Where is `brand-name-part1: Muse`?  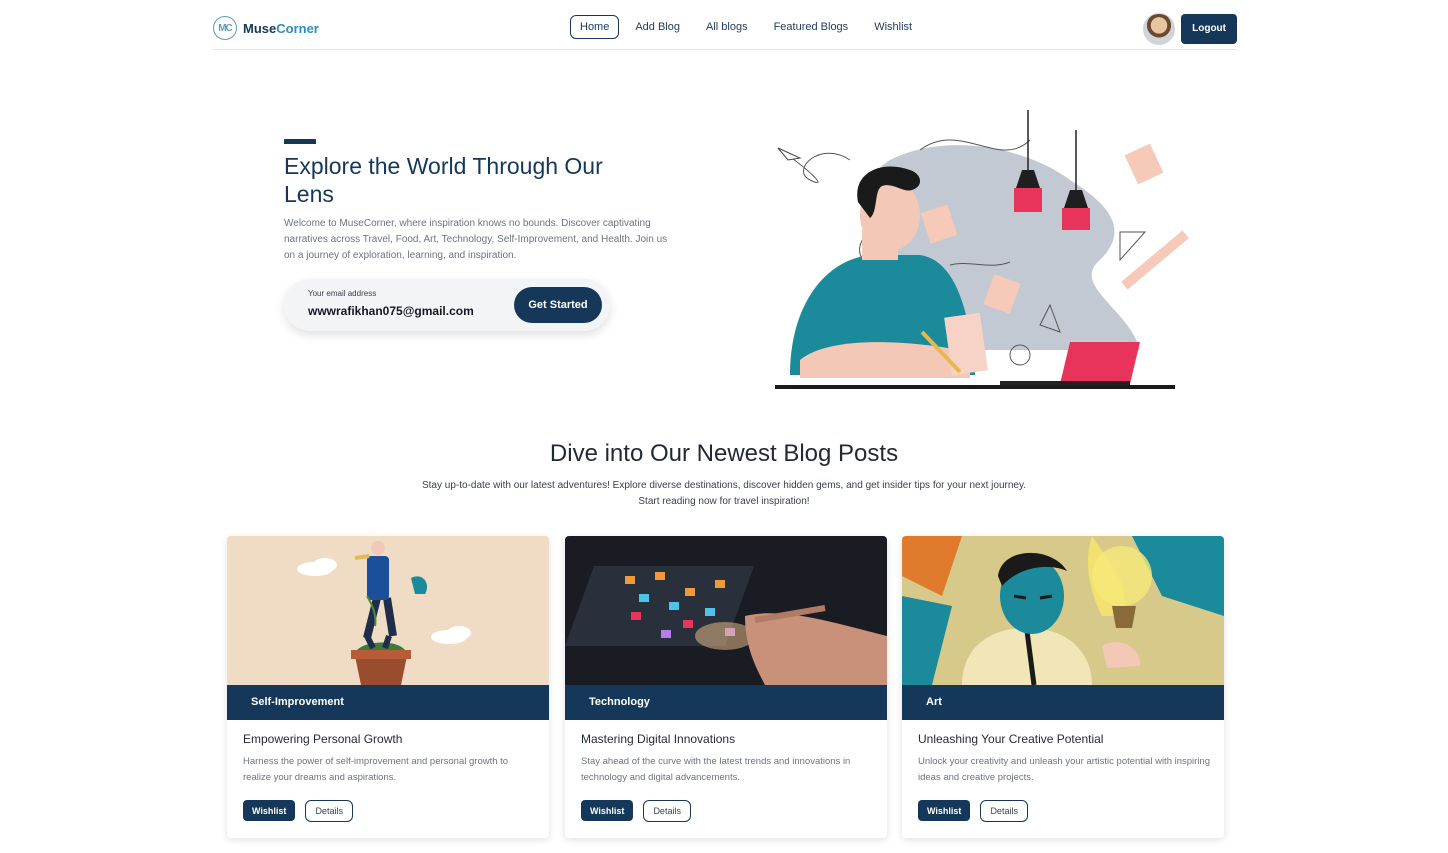
brand-name-part1: Muse is located at coordinates (260, 28).